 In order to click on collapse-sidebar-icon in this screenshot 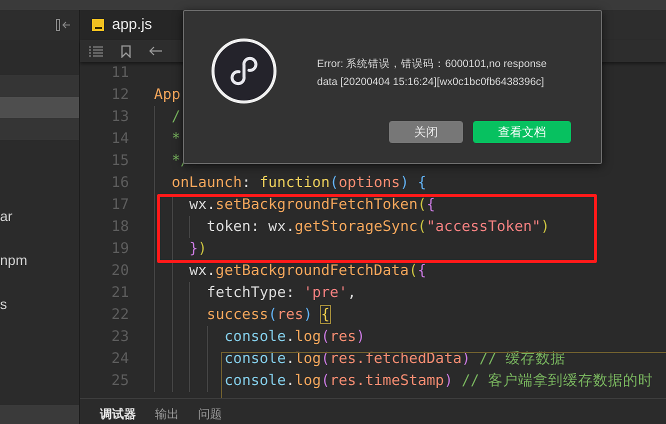, I will do `click(63, 25)`.